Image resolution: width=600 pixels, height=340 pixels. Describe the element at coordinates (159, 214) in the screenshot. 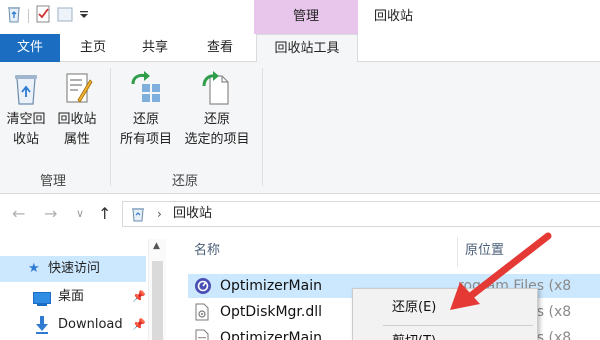

I see `breadcrumb-chevron-icon: ›` at that location.